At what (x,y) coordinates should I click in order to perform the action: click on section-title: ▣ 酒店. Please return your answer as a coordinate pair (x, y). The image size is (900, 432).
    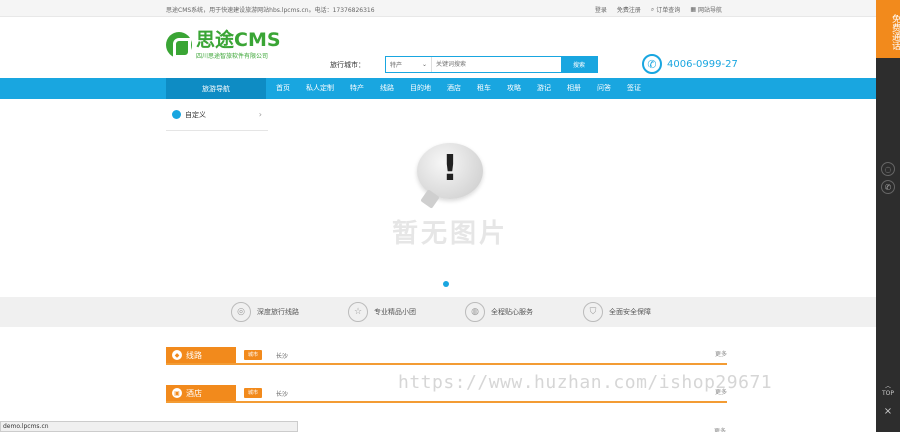
    Looking at the image, I should click on (201, 393).